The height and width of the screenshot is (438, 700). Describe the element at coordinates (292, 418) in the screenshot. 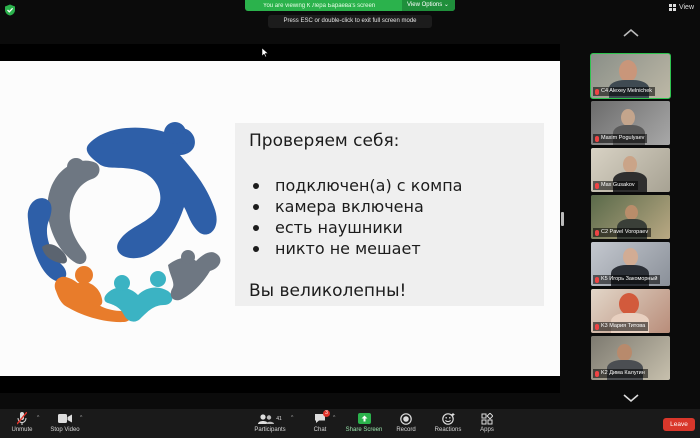

I see `participants-options-caret-icon: ^` at that location.